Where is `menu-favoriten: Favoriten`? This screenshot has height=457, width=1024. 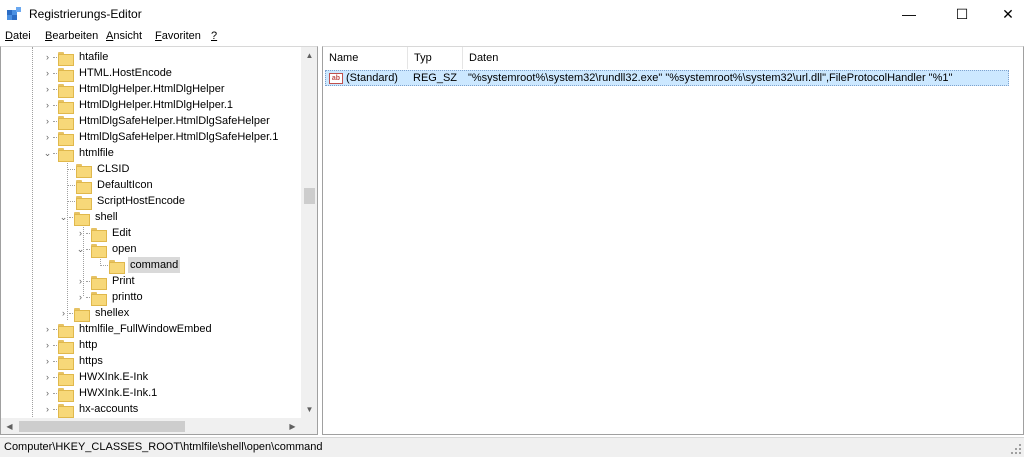
menu-favoriten: Favoriten is located at coordinates (178, 36).